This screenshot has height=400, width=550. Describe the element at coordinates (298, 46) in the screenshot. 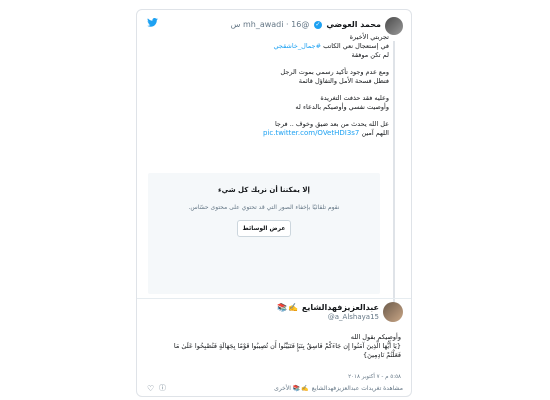

I see `hashtag-link: #جمال_خاشقجي` at that location.